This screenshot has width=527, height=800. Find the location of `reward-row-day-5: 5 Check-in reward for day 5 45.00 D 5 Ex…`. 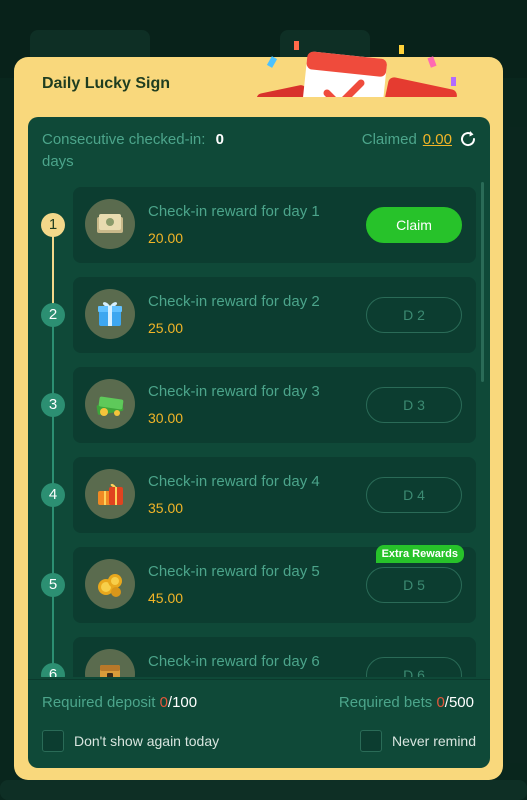

reward-row-day-5: 5 Check-in reward for day 5 45.00 D 5 Ex… is located at coordinates (259, 584).